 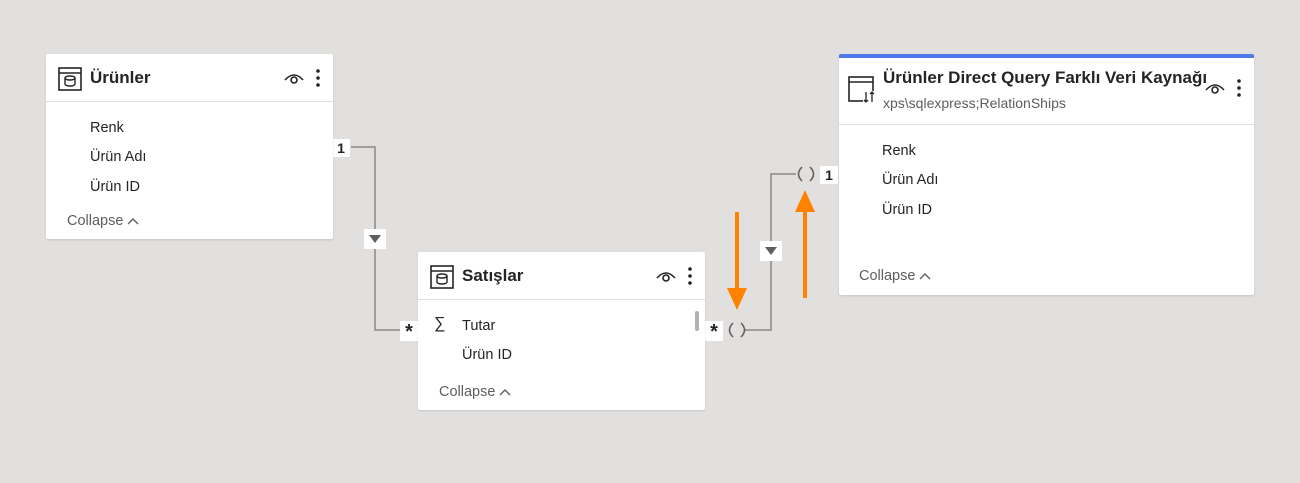 What do you see at coordinates (493, 275) in the screenshot?
I see `table-title: Satışlar` at bounding box center [493, 275].